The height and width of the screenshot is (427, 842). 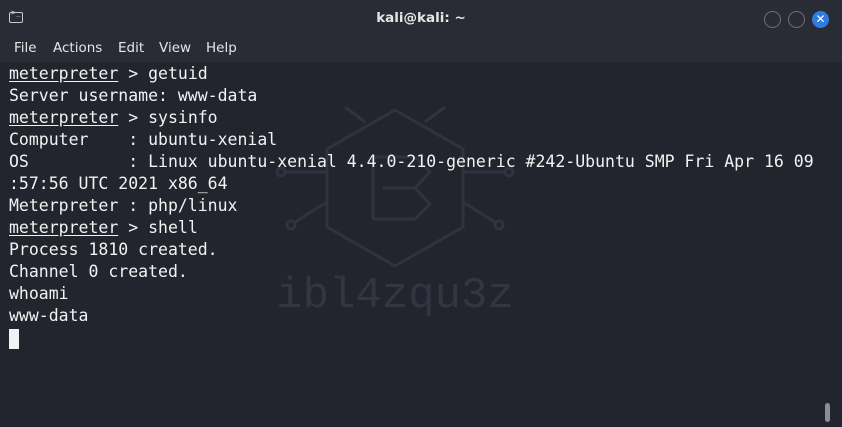 What do you see at coordinates (77, 48) in the screenshot?
I see `menu-actions: Actions` at bounding box center [77, 48].